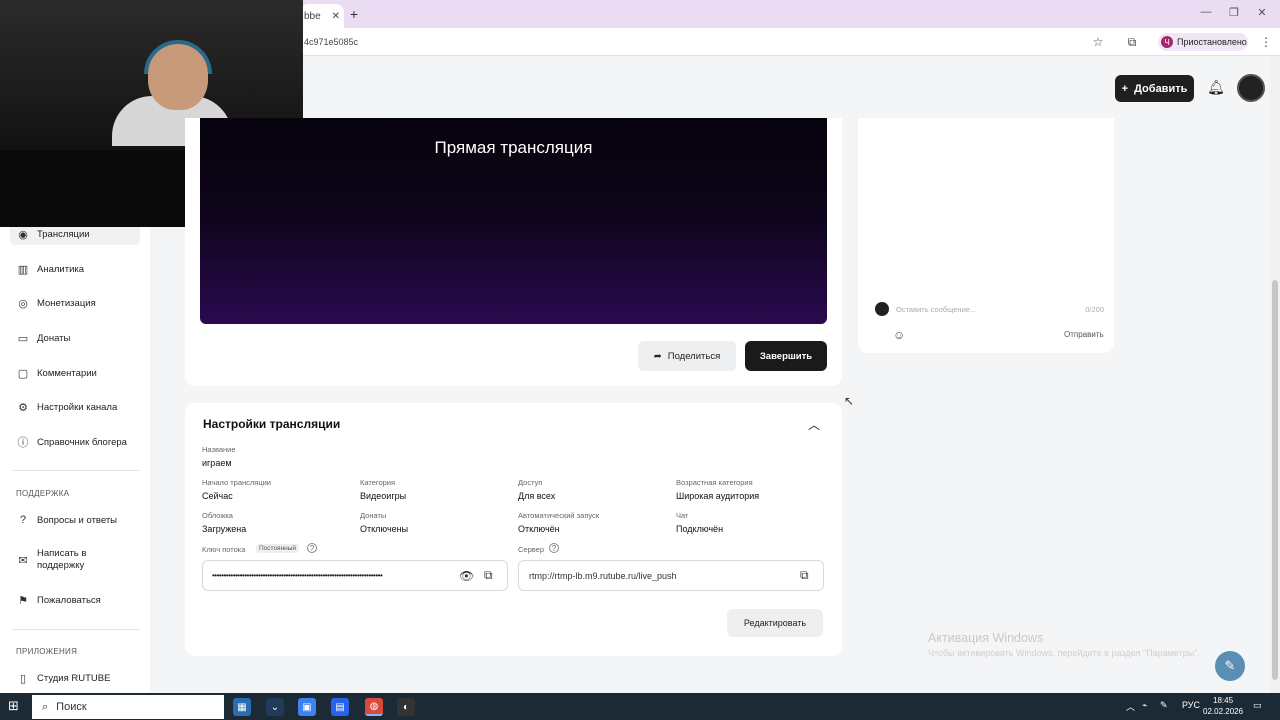  I want to click on field-value: Загружена, so click(224, 529).